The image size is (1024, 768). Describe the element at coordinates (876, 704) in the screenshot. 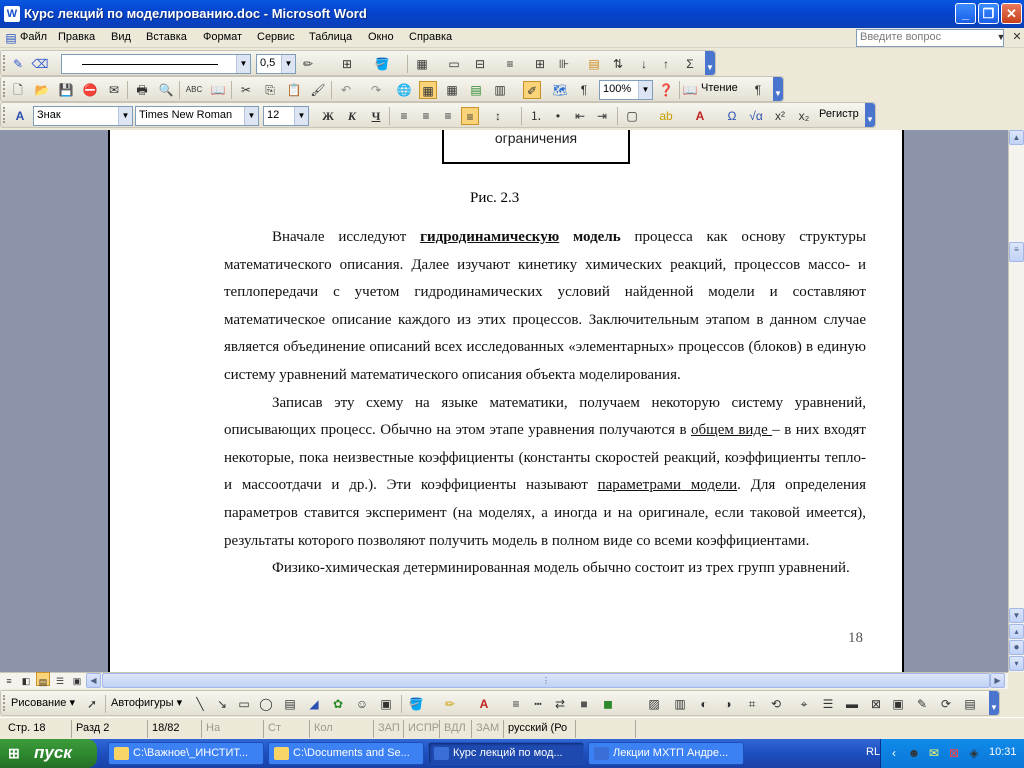

I see `text-wrap-icon: ⊠` at that location.